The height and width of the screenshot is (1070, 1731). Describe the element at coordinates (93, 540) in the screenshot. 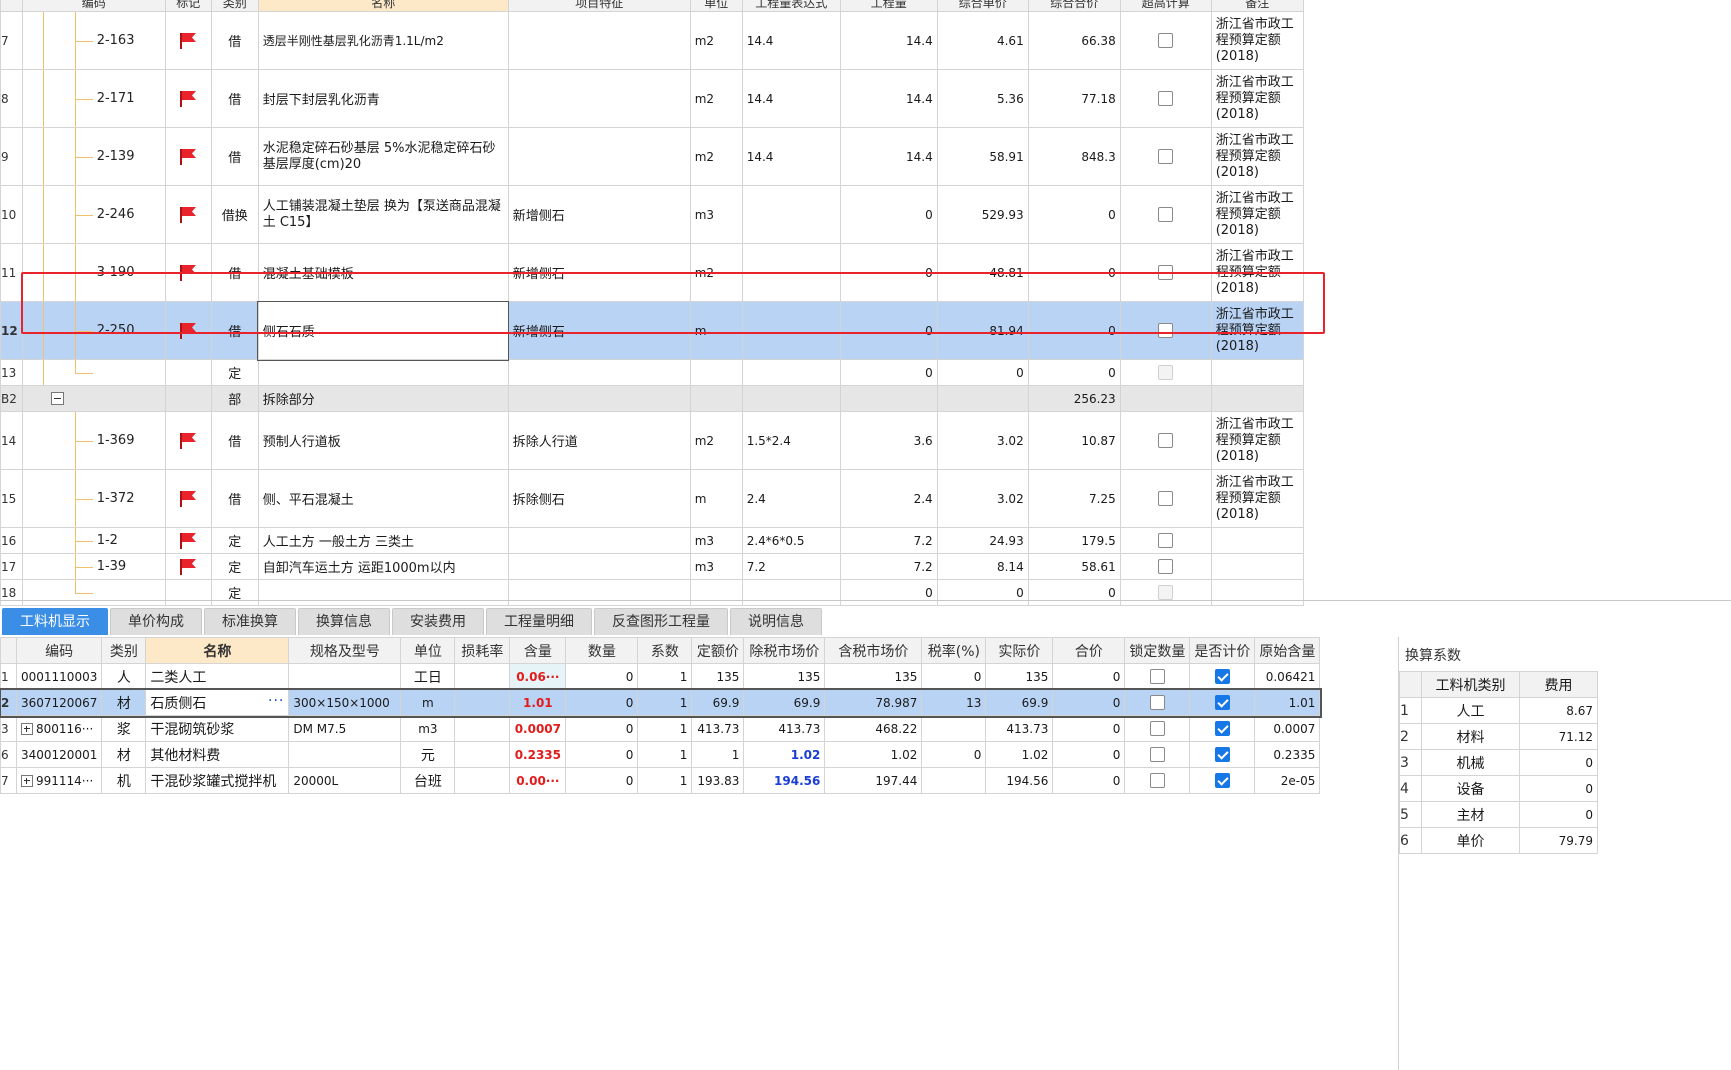

I see `quota-code: 1-2` at that location.